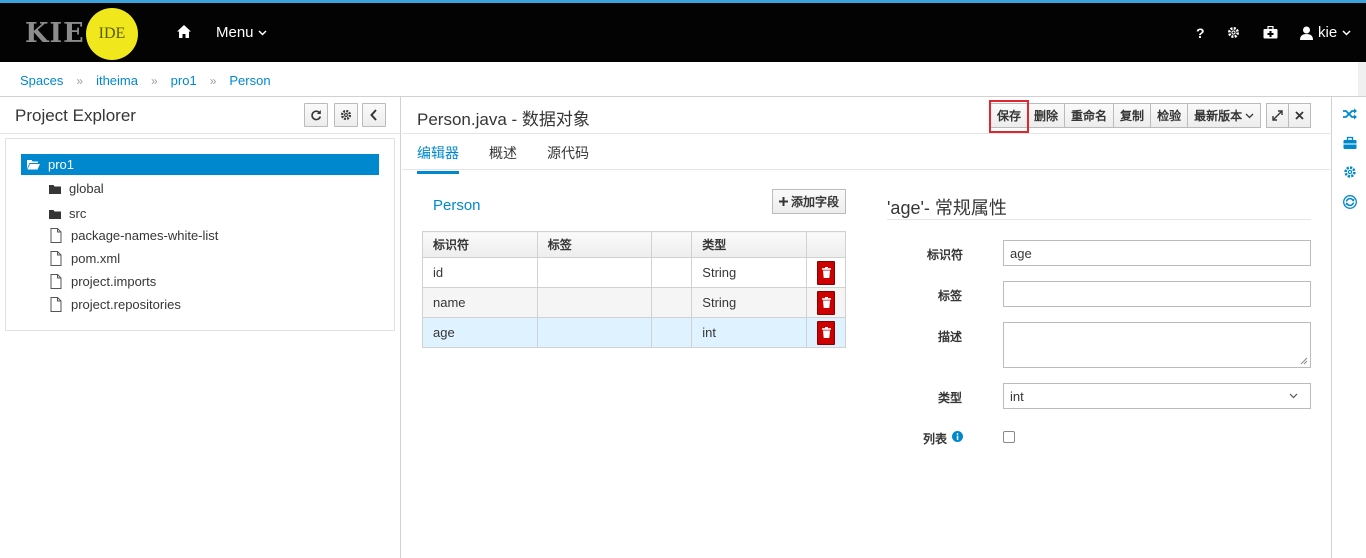  I want to click on menu-dropdown: Menu, so click(241, 32).